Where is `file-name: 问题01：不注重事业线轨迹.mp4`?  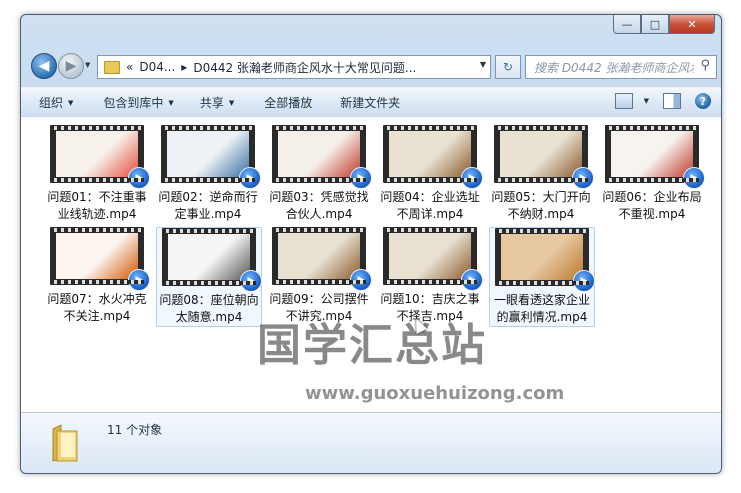 file-name: 问题01：不注重事业线轨迹.mp4 is located at coordinates (97, 205).